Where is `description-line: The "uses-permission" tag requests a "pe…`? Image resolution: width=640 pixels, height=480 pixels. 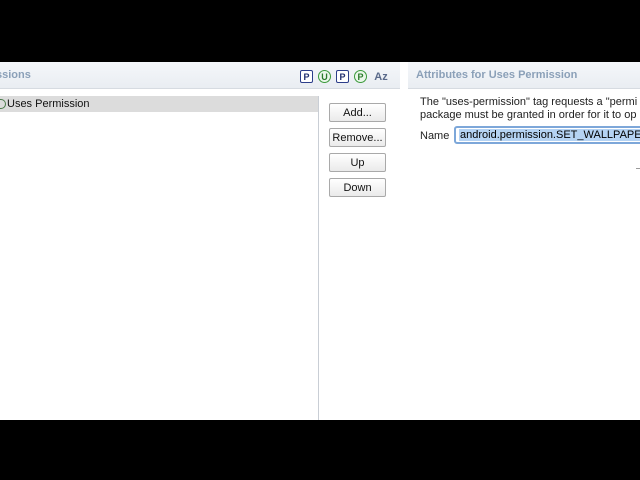 description-line: The "uses-permission" tag requests a "pe… is located at coordinates (529, 102).